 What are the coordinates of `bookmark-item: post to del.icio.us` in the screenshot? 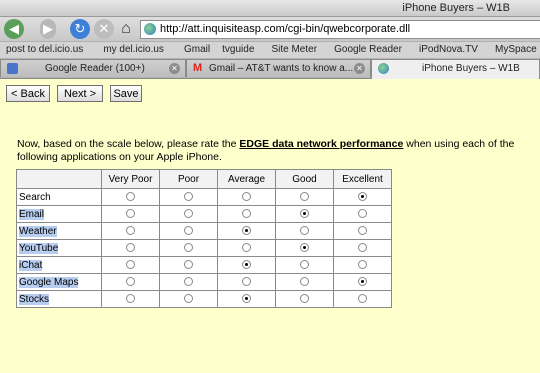 It's located at (44, 50).